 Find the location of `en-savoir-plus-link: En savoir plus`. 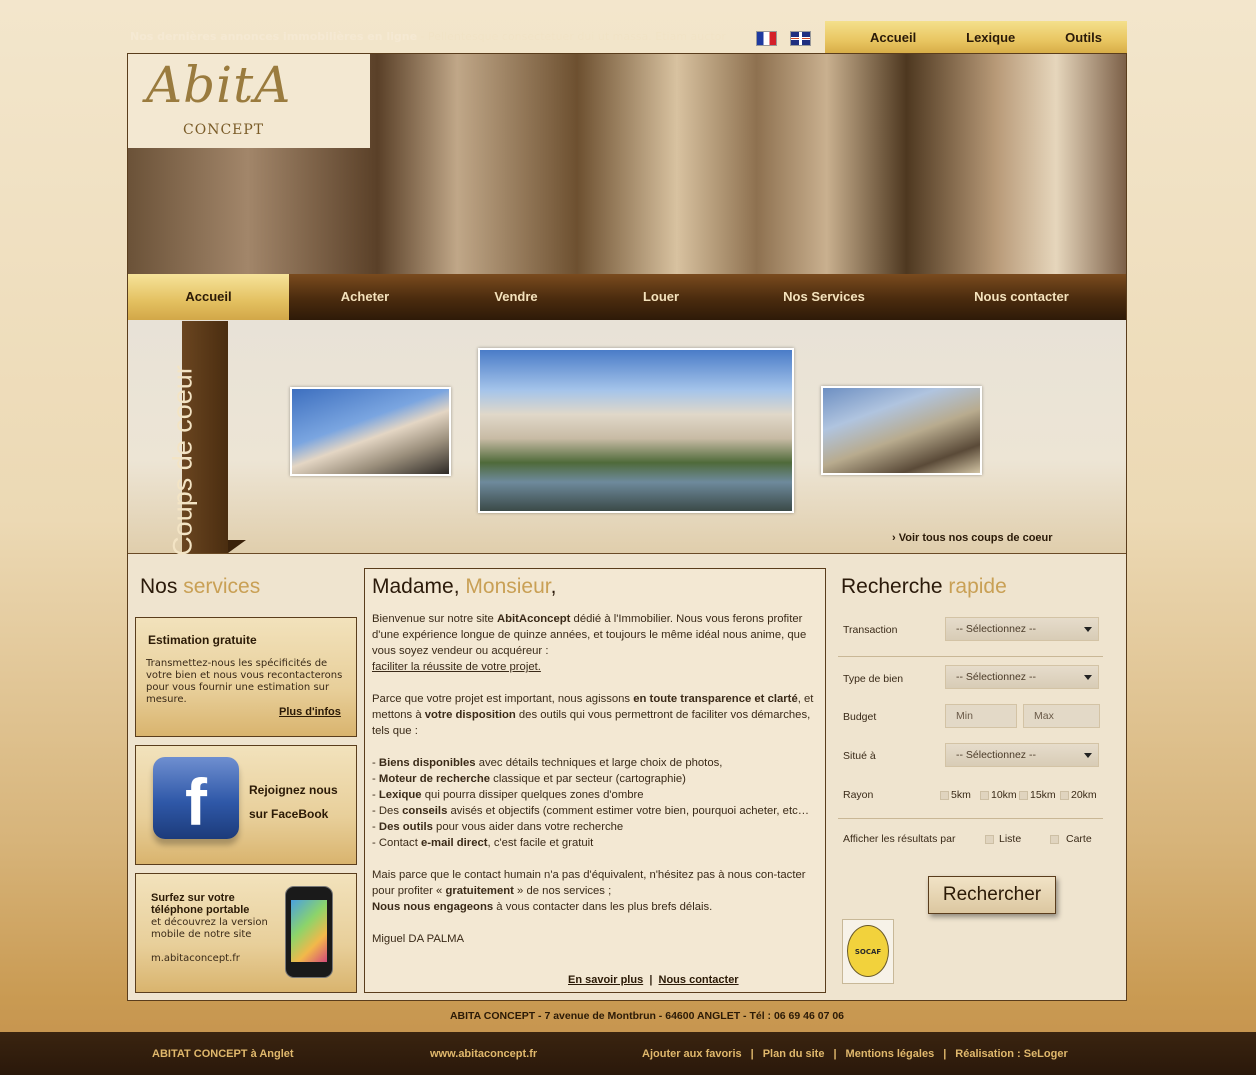

en-savoir-plus-link: En savoir plus is located at coordinates (605, 980).